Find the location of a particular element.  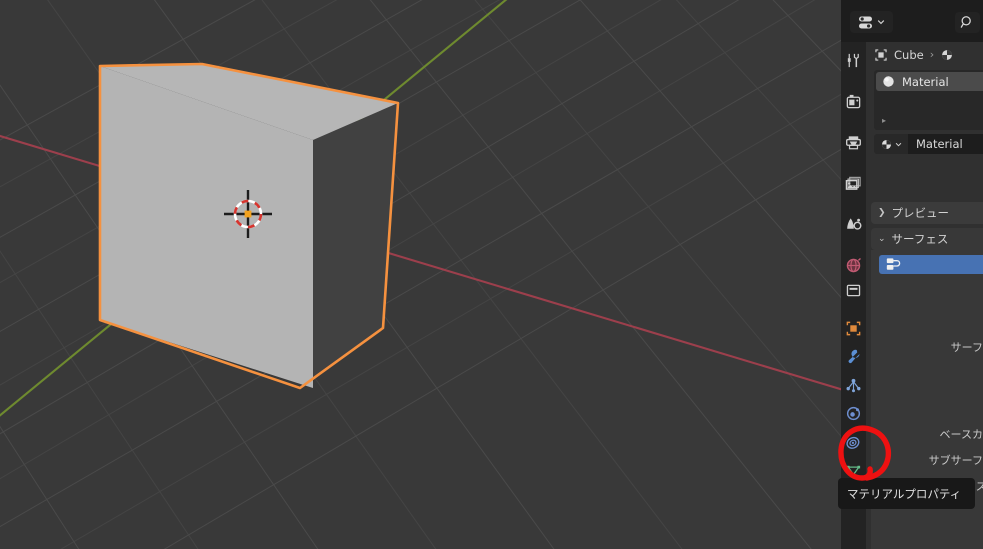

scene-cone-icon is located at coordinates (854, 223).